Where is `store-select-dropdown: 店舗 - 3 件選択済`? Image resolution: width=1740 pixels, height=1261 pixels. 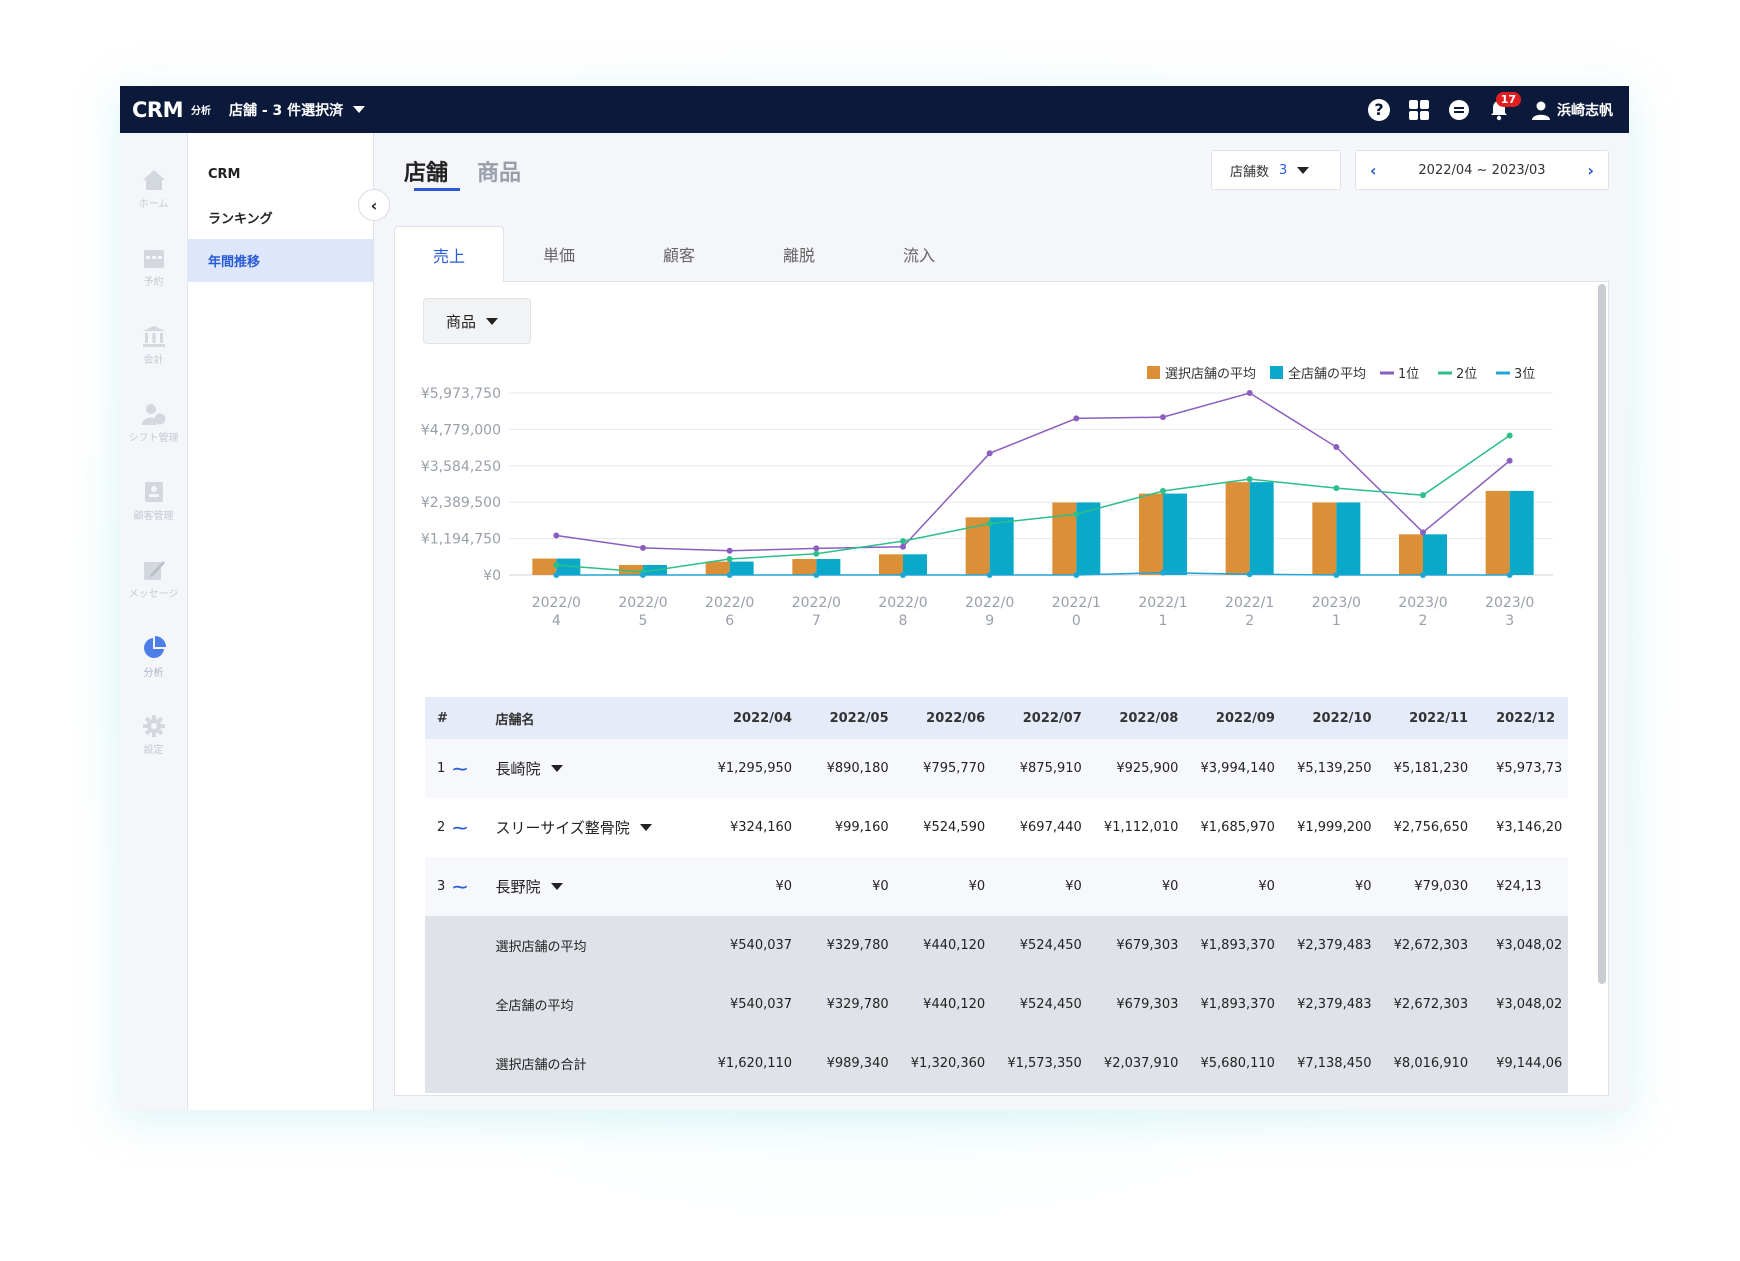 store-select-dropdown: 店舗 - 3 件選択済 is located at coordinates (297, 110).